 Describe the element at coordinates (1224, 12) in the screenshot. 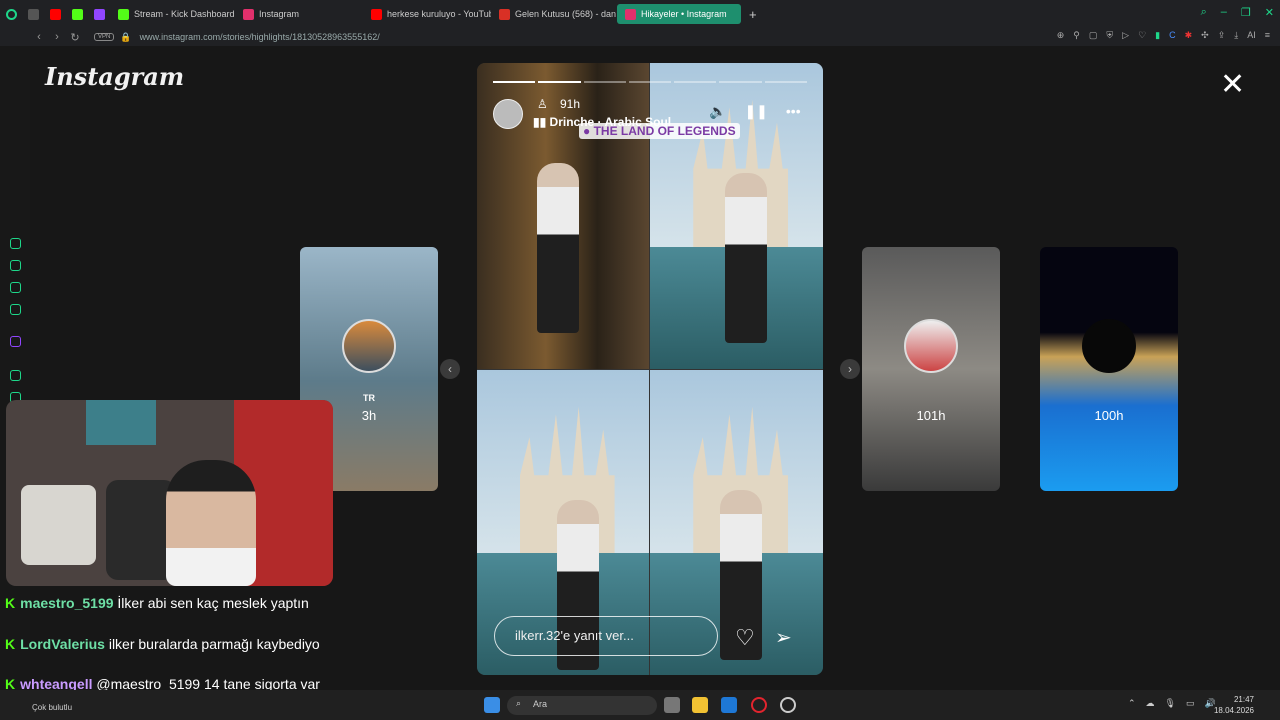

I see `minimize-icon: –` at that location.